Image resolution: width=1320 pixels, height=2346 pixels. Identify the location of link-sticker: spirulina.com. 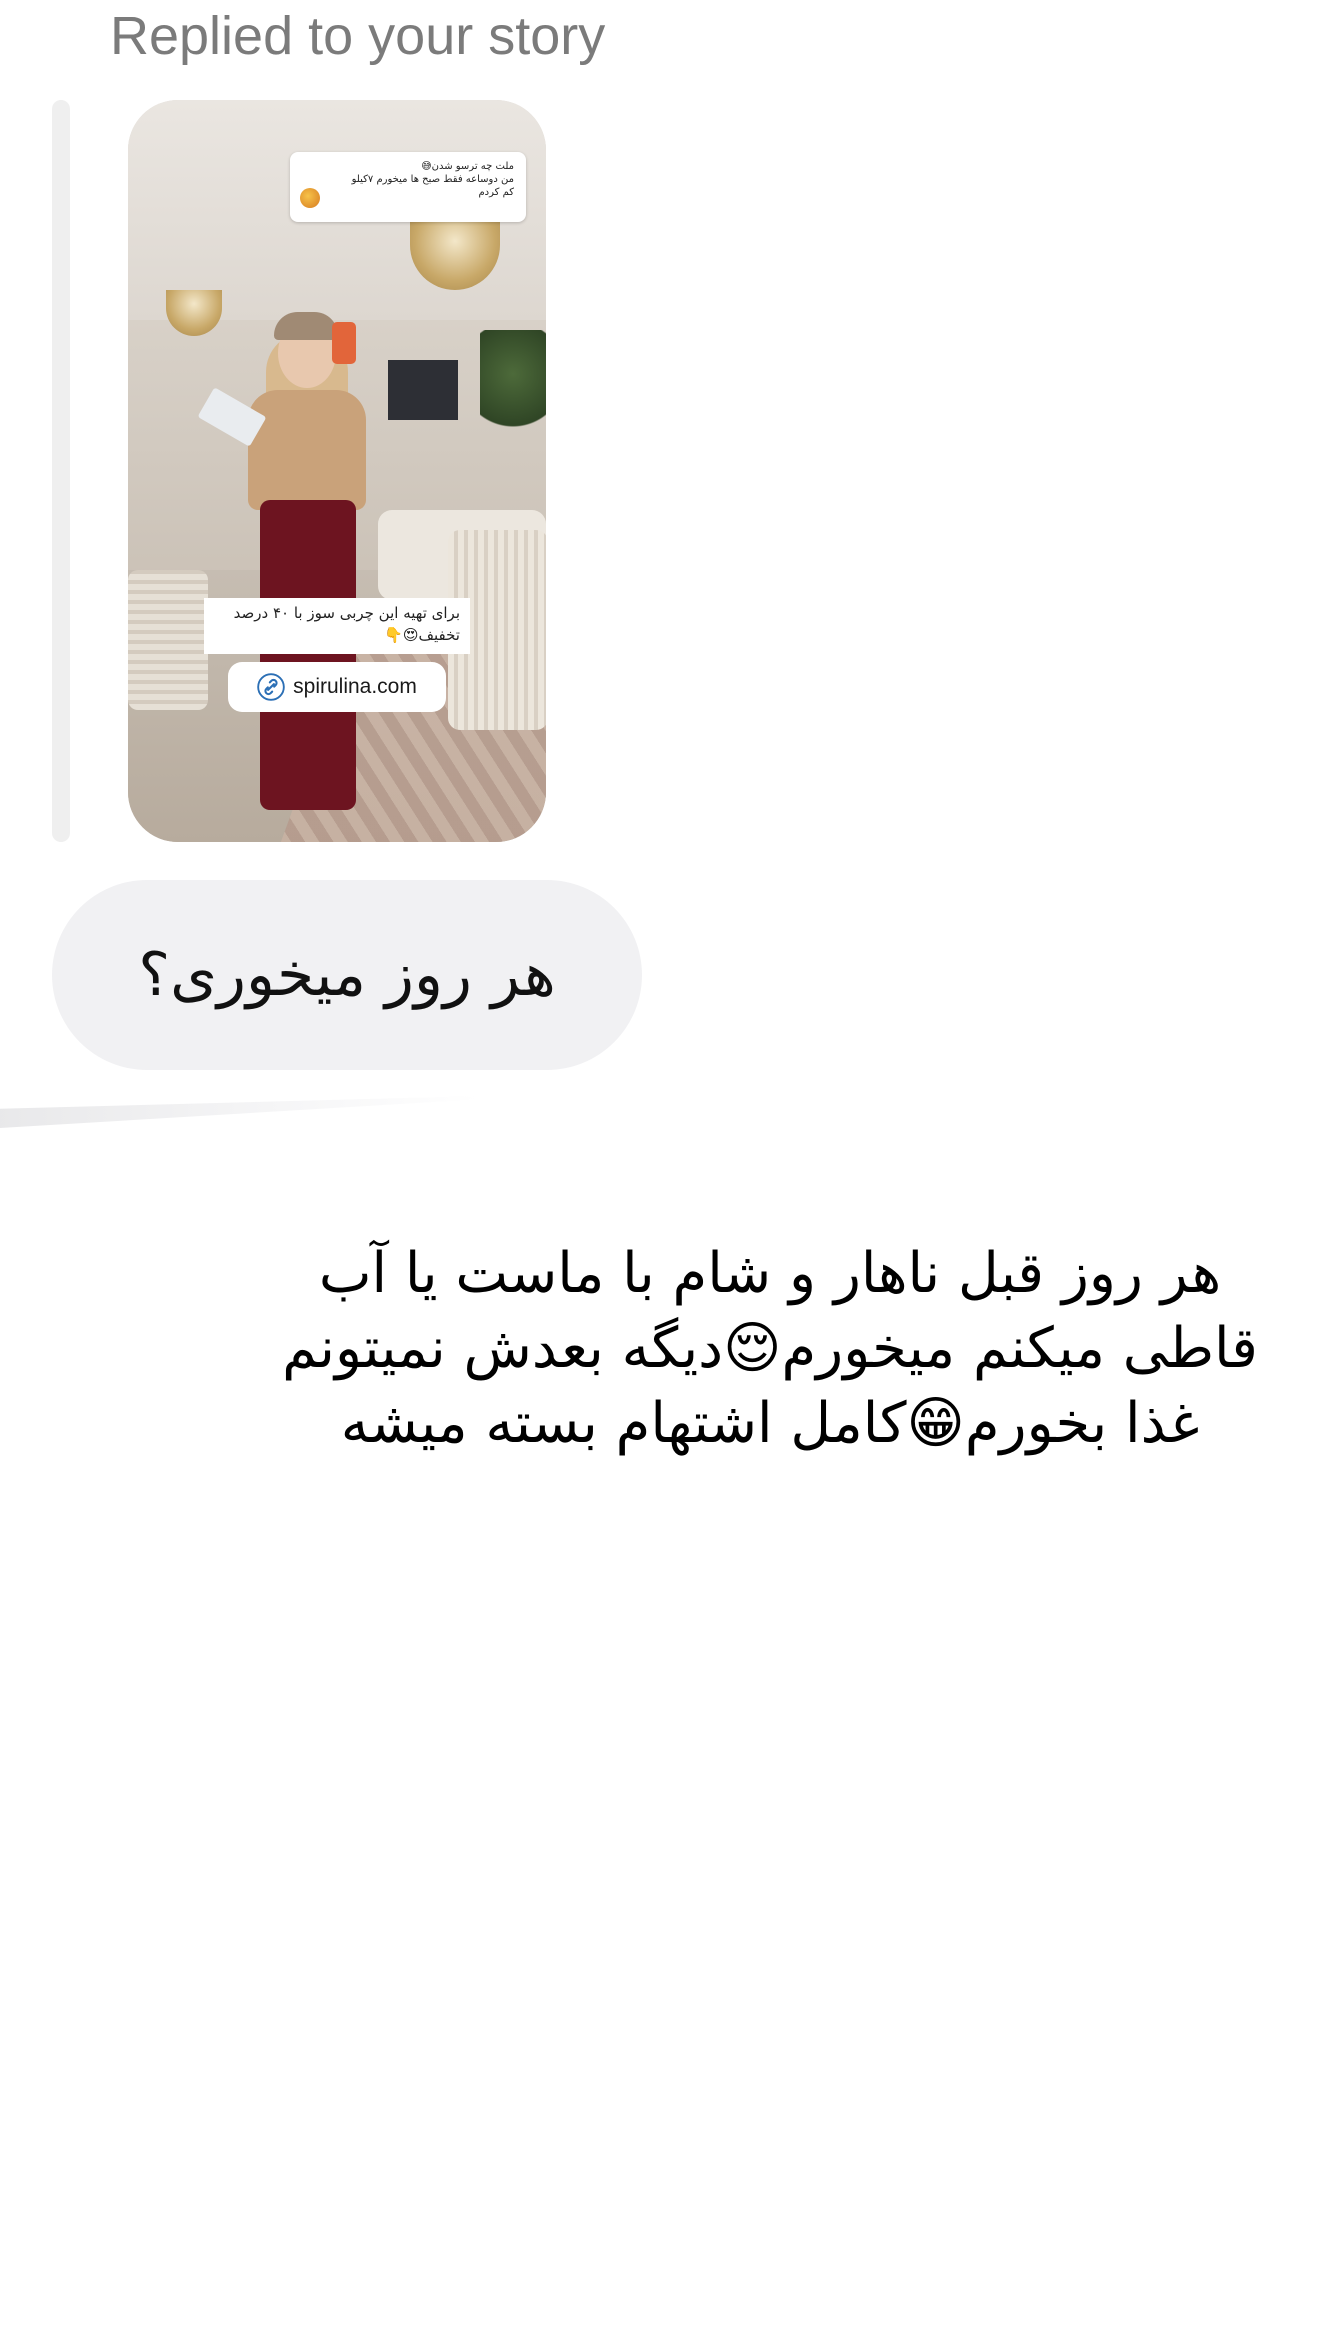
(337, 687).